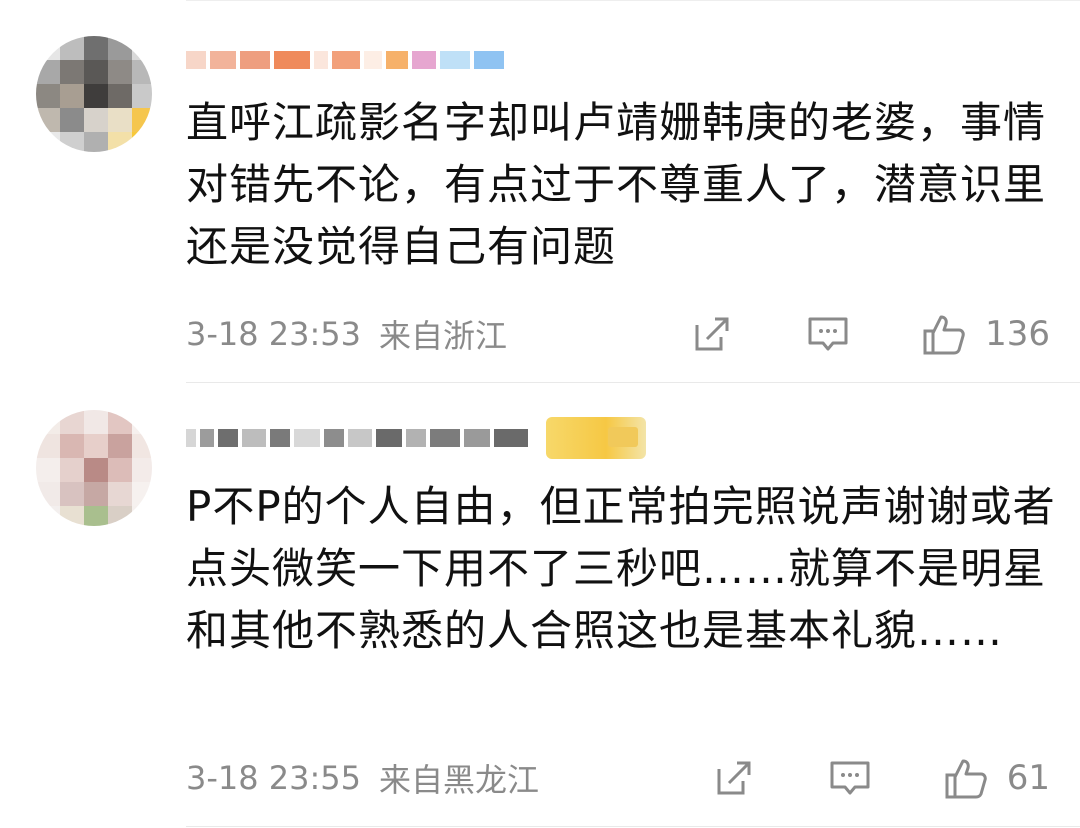  Describe the element at coordinates (596, 438) in the screenshot. I see `vip-badge` at that location.